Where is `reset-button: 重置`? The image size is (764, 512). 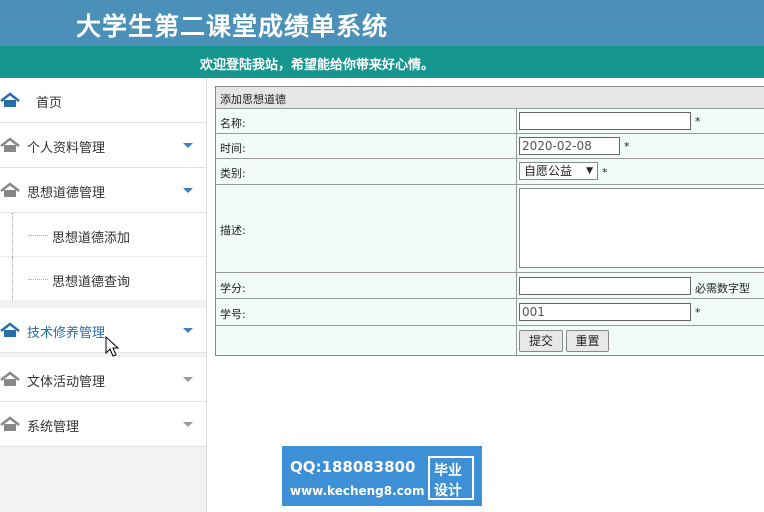 reset-button: 重置 is located at coordinates (587, 341).